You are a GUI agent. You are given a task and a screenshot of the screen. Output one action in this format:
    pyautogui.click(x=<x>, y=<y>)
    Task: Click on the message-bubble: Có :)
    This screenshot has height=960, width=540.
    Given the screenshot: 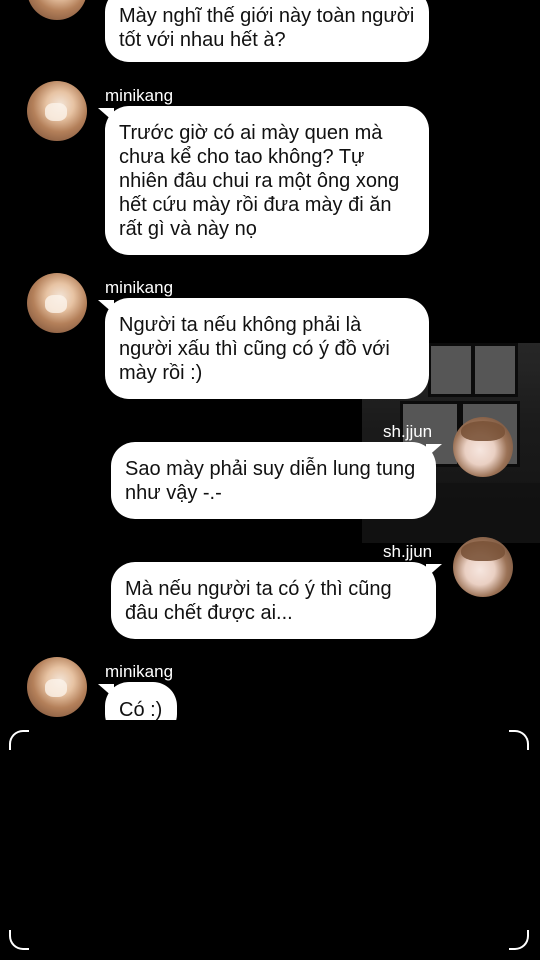 What is the action you would take?
    pyautogui.click(x=141, y=701)
    